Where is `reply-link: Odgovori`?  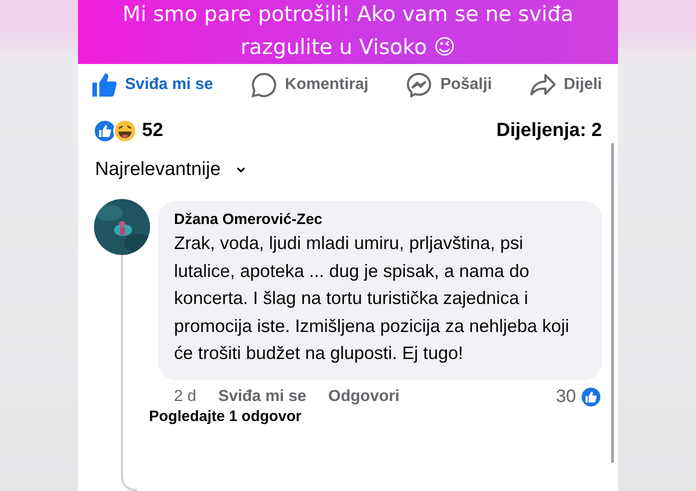
reply-link: Odgovori is located at coordinates (364, 397).